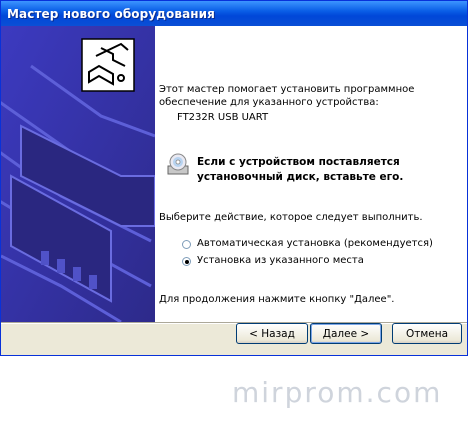 The image size is (468, 422). What do you see at coordinates (269, 102) in the screenshot?
I see `intro-line-2: обеспечение для указанного устройства:` at bounding box center [269, 102].